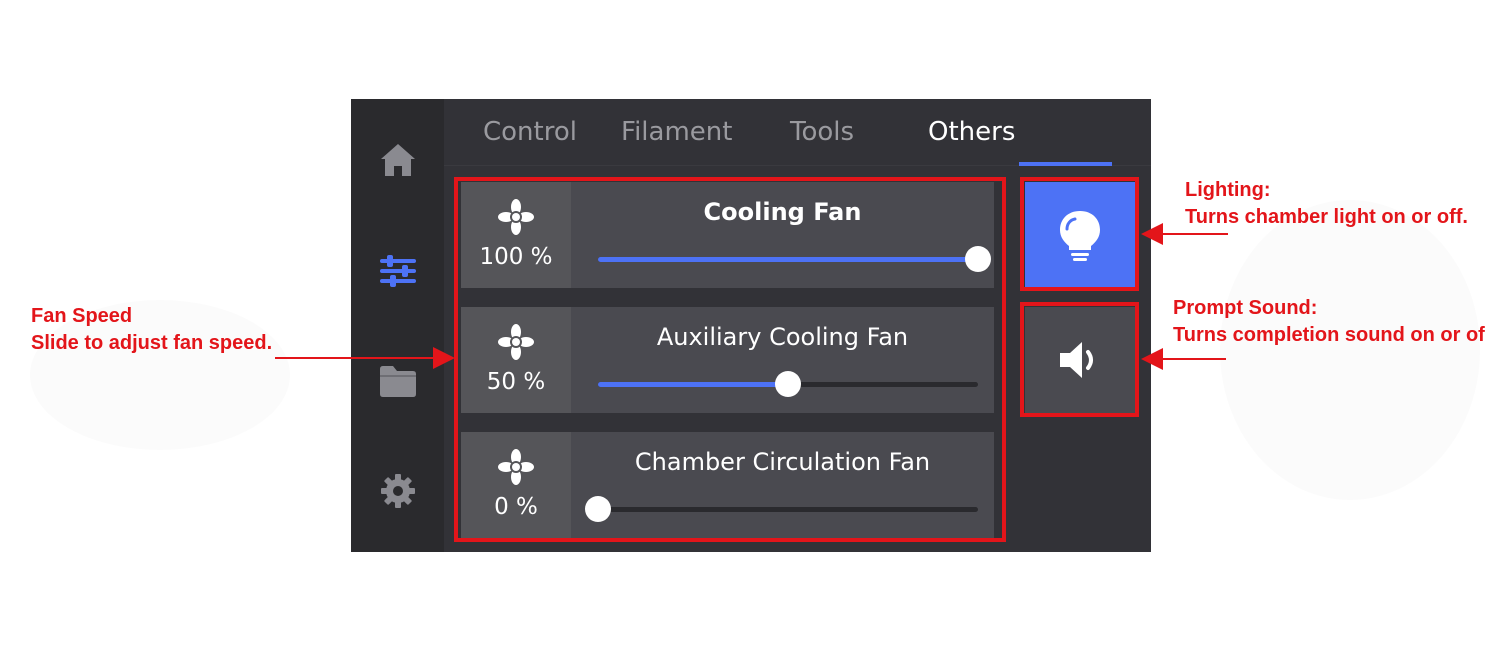 This screenshot has width=1501, height=651. I want to click on folder-icon, so click(398, 381).